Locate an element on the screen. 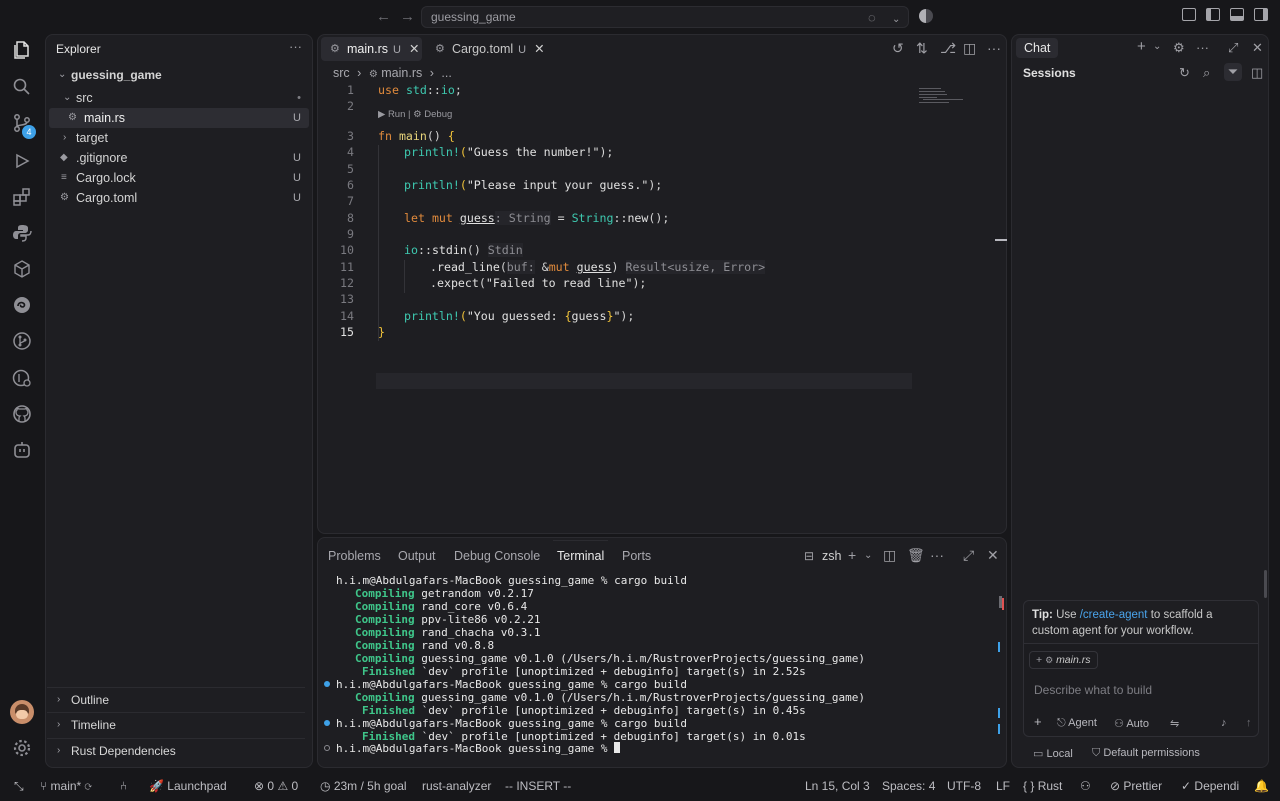  branch-status: ⑂ main* ⟳ is located at coordinates (66, 786).